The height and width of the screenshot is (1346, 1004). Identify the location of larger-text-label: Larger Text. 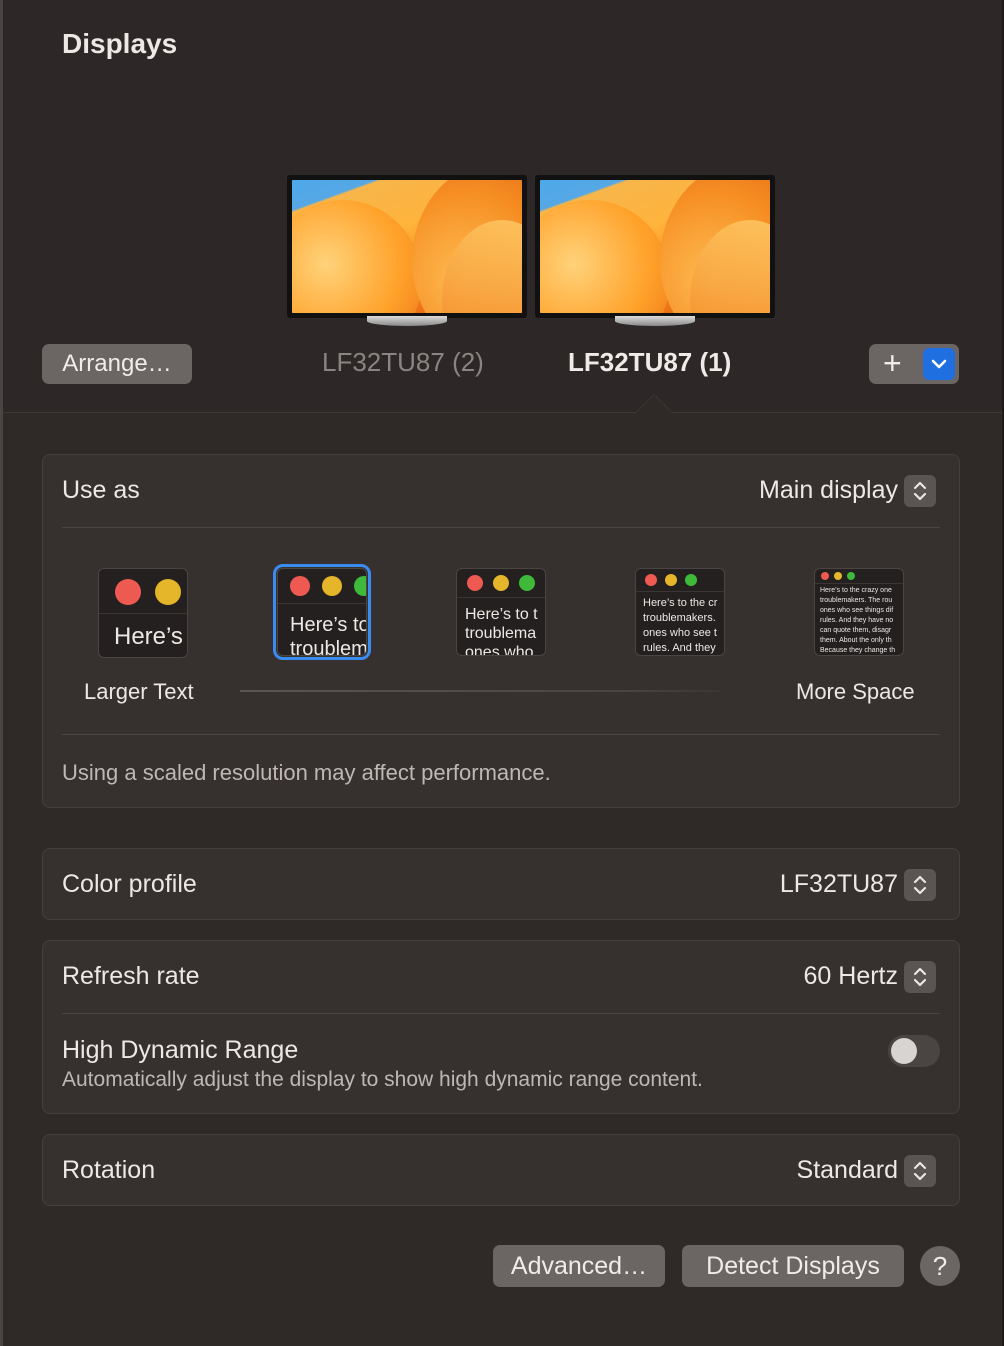
(139, 691).